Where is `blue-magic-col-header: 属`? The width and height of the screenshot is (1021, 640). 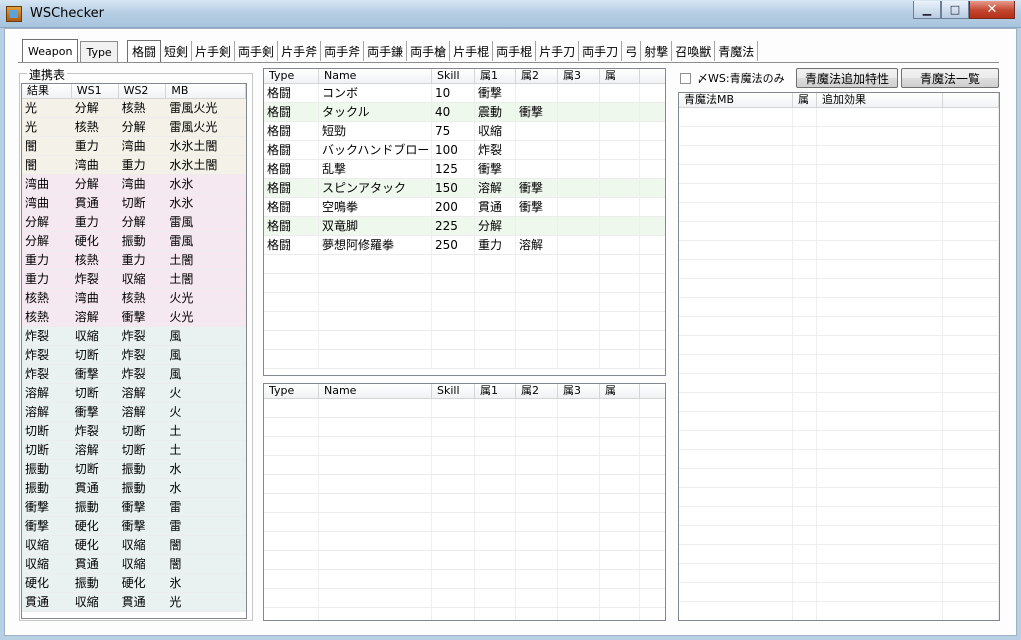 blue-magic-col-header: 属 is located at coordinates (805, 100).